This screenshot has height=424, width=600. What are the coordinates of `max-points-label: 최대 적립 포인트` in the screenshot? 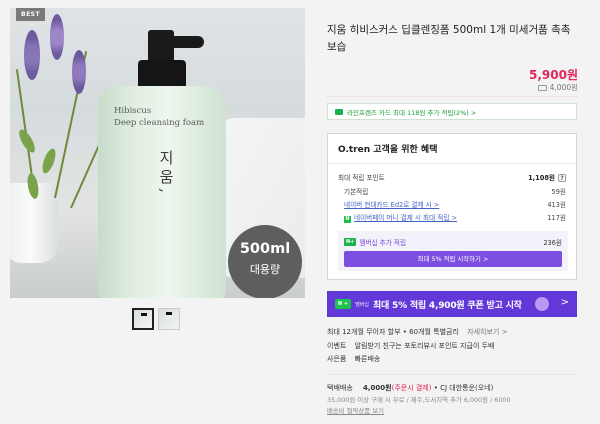 It's located at (361, 178).